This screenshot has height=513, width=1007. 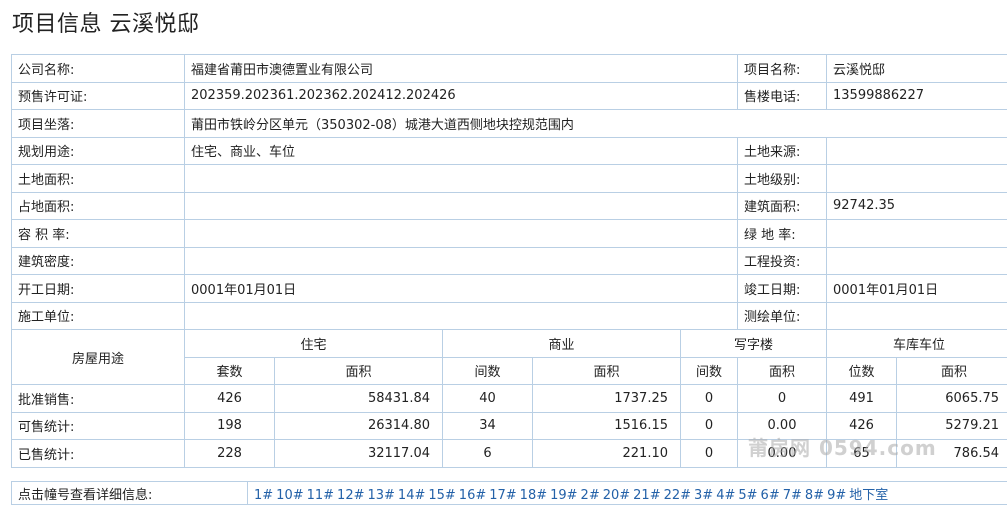 What do you see at coordinates (98, 123) in the screenshot?
I see `info-label: 项目坐落:` at bounding box center [98, 123].